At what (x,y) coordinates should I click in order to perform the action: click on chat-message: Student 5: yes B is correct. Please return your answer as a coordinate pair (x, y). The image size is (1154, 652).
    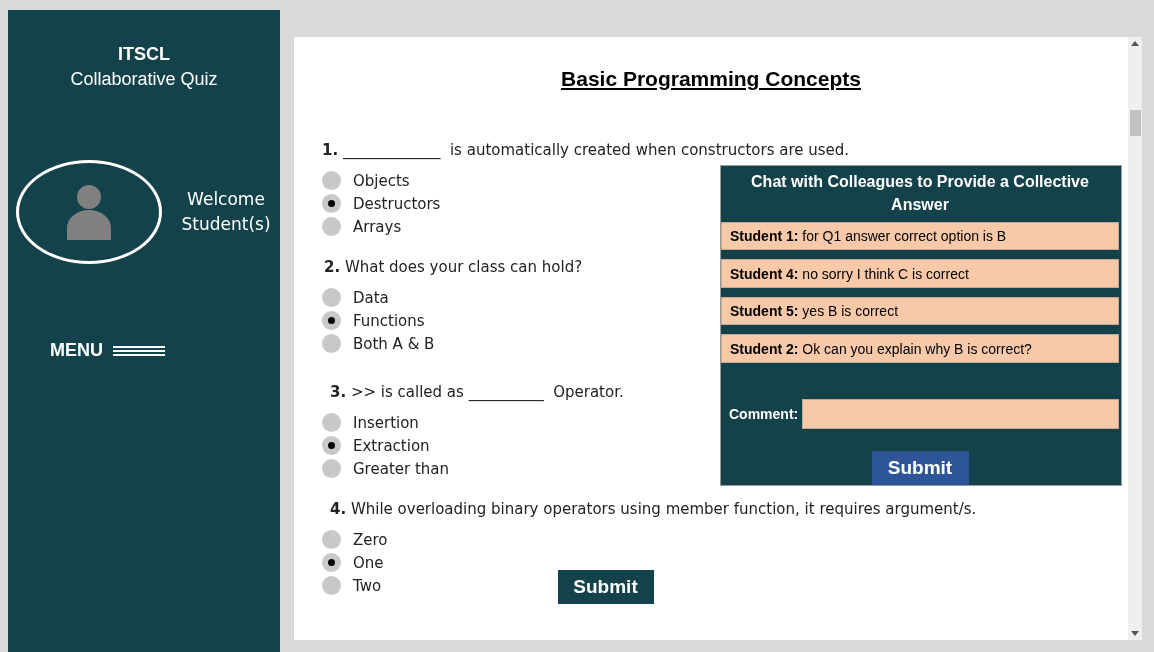
    Looking at the image, I should click on (920, 311).